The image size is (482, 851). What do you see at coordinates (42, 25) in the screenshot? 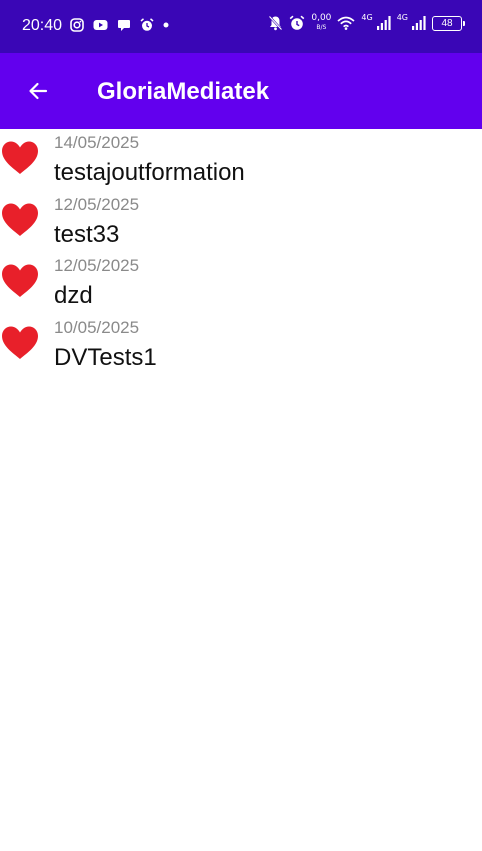
I see `status-time: 20:40` at bounding box center [42, 25].